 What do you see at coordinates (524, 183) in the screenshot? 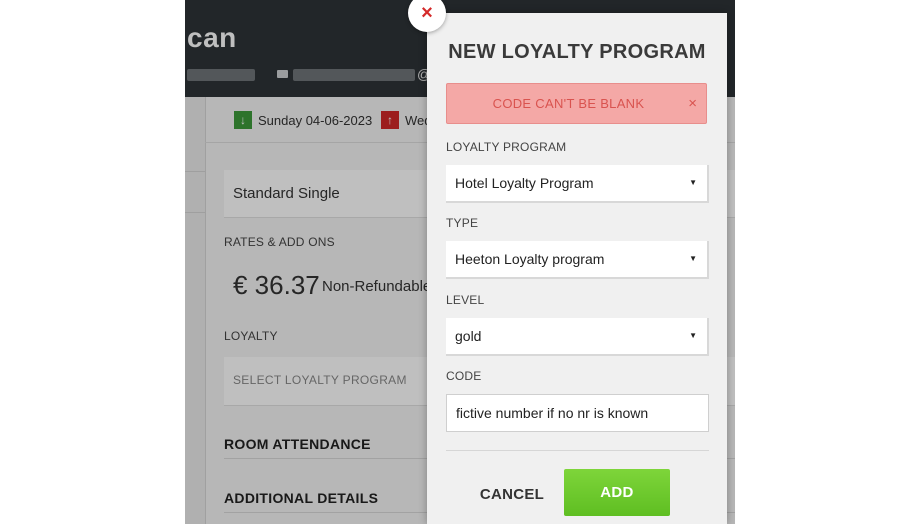
I see `loyalty-program-value: Hotel Loyalty Program` at bounding box center [524, 183].